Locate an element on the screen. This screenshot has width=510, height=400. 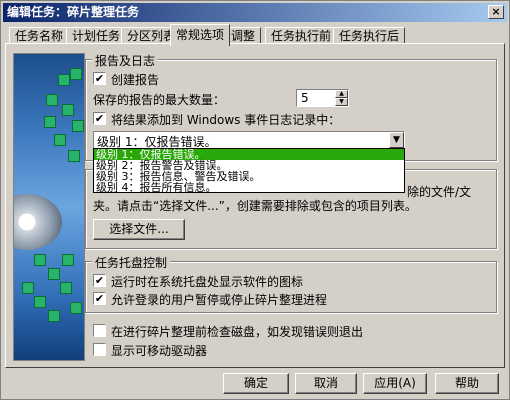
close-icon: × is located at coordinates (496, 11).